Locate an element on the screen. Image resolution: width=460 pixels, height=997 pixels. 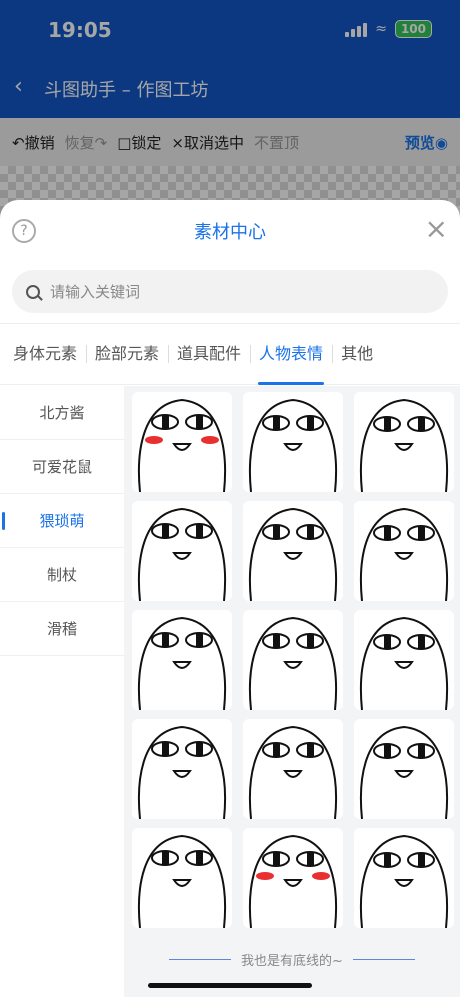
tab-props: 道具配件 is located at coordinates (209, 354).